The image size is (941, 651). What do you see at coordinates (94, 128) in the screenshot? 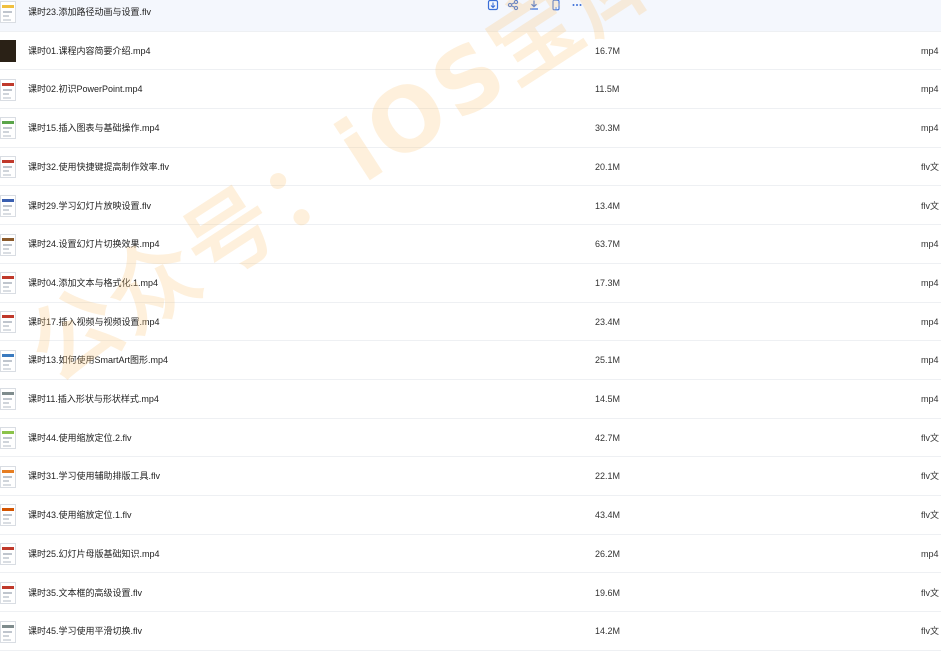
I see `file-name: 课时15.插入图表与基础操作.mp4` at bounding box center [94, 128].